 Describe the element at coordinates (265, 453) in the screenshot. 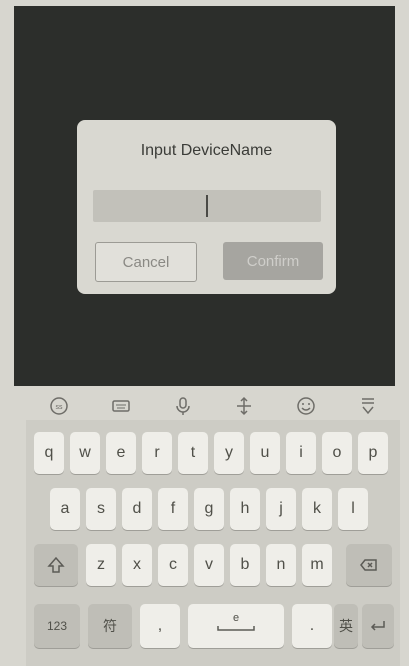

I see `key-u: u` at that location.